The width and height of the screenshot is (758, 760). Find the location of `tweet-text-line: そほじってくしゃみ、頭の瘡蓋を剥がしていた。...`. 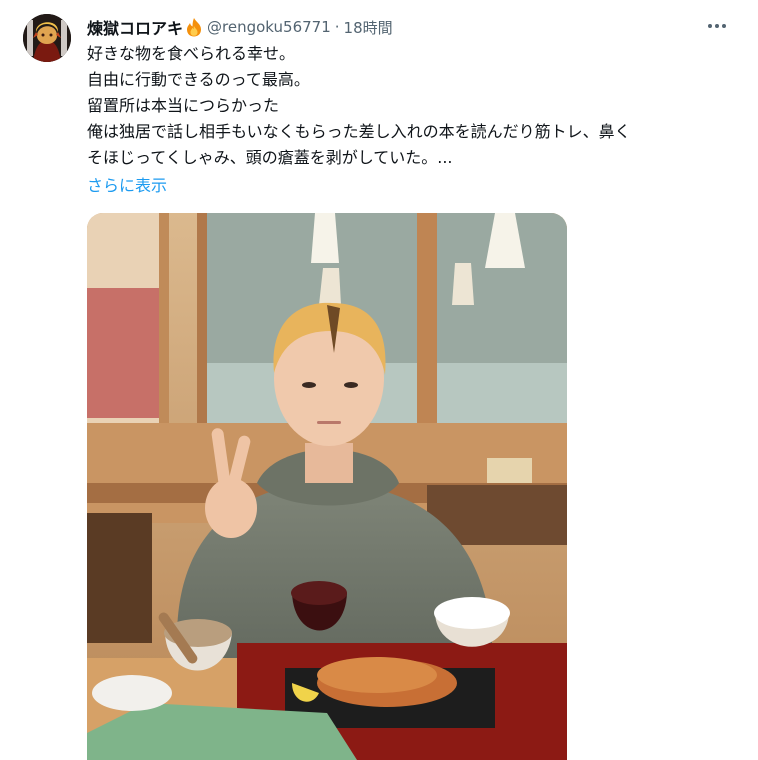

tweet-text-line: そほじってくしゃみ、頭の瘡蓋を剥がしていた。... is located at coordinates (270, 157).